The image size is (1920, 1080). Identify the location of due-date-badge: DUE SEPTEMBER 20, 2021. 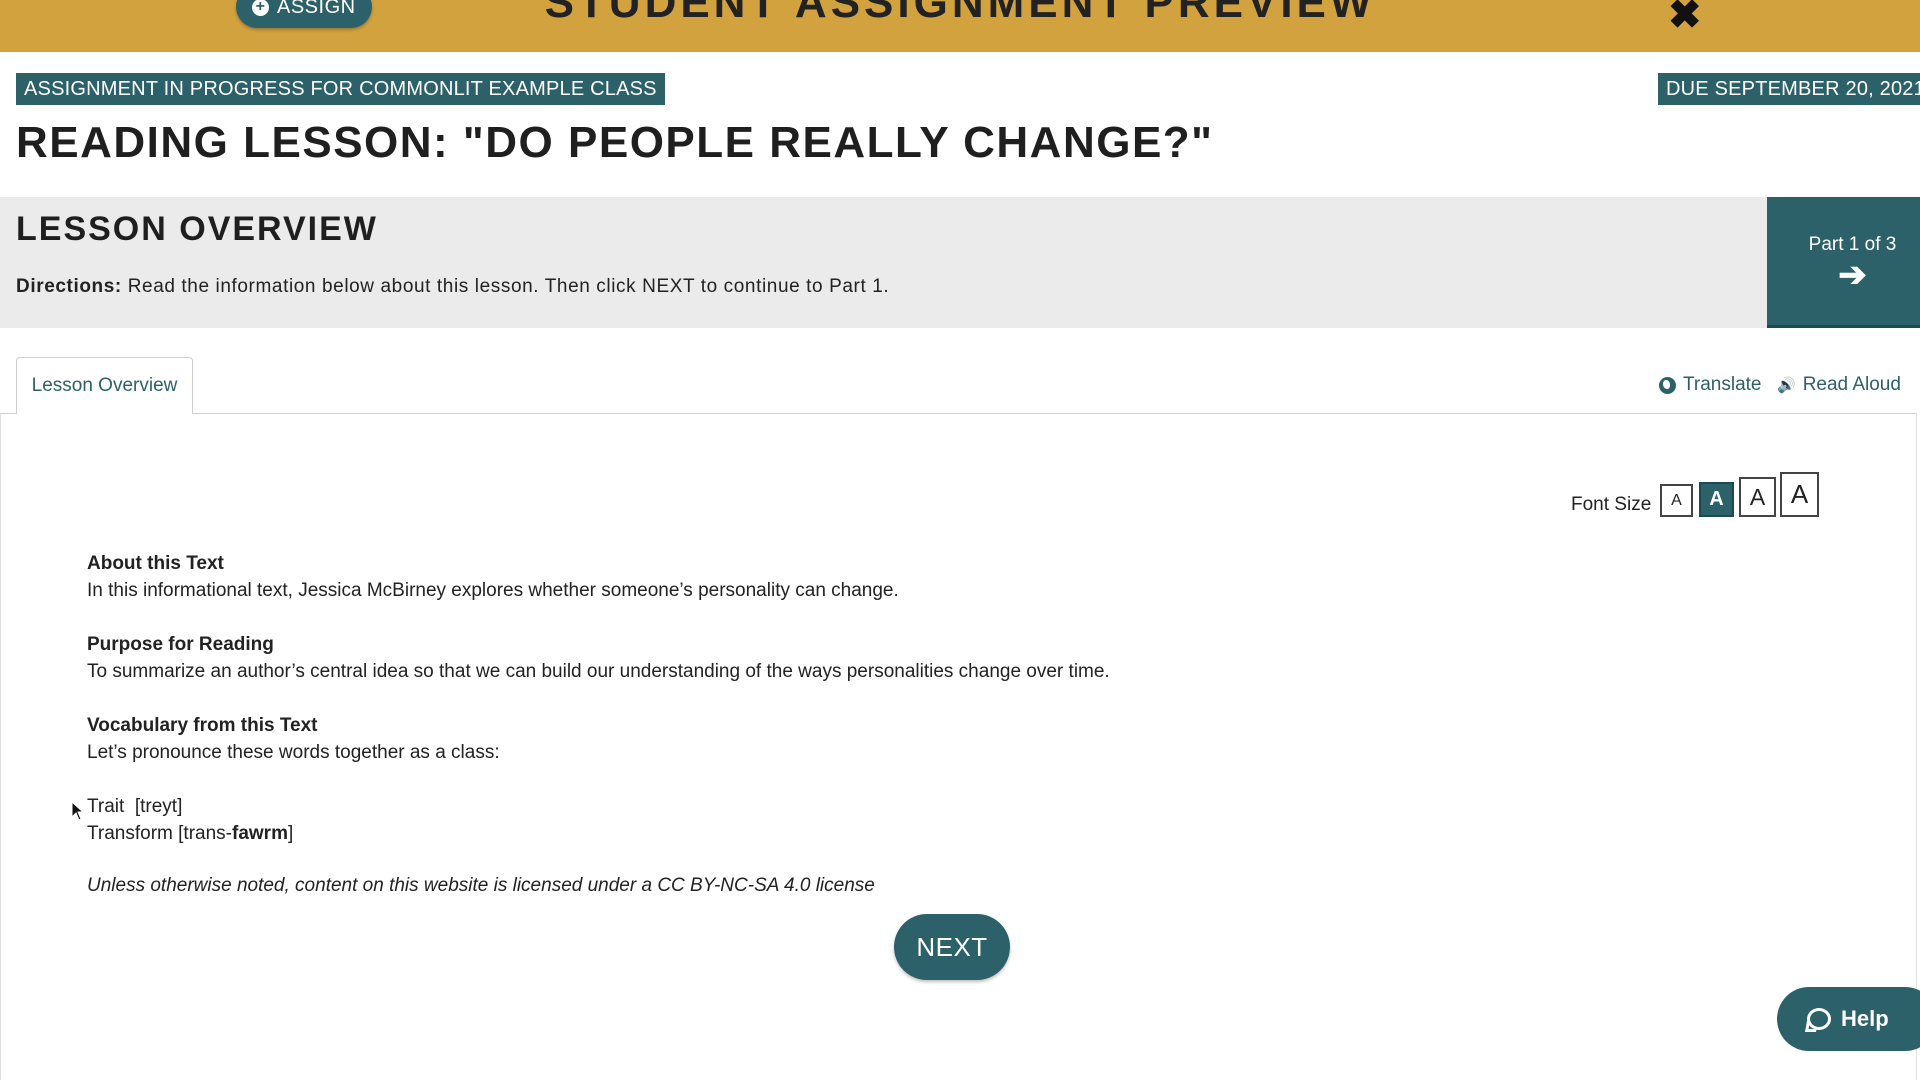
(1789, 89).